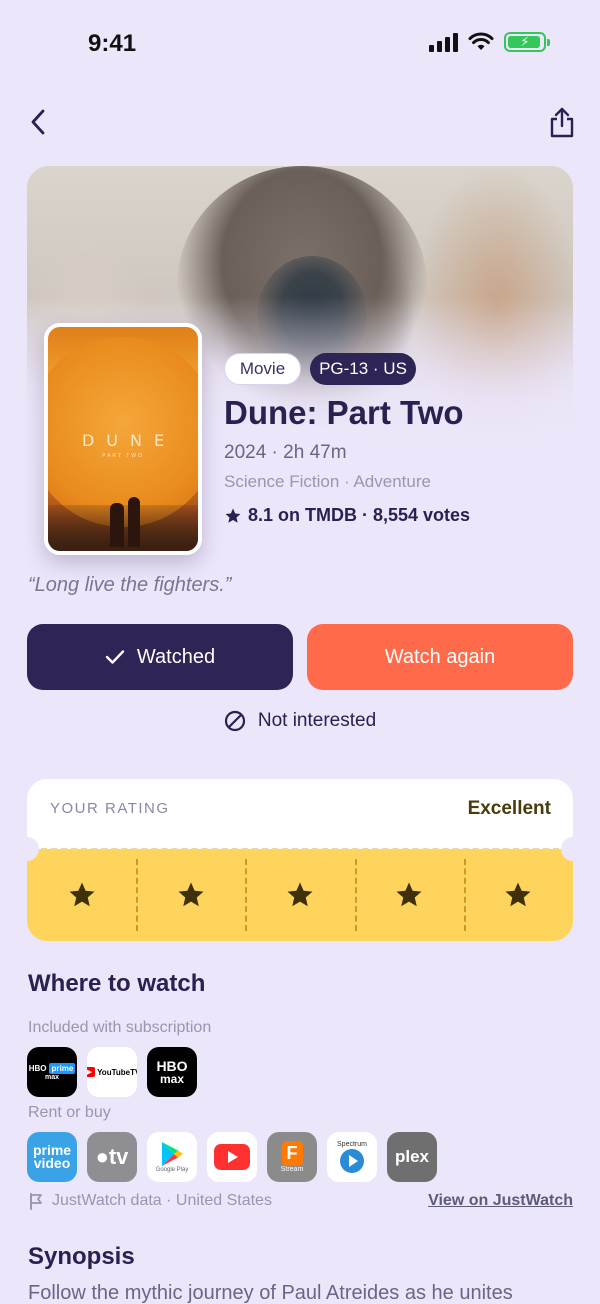  I want to click on provider-plex: plex, so click(412, 1157).